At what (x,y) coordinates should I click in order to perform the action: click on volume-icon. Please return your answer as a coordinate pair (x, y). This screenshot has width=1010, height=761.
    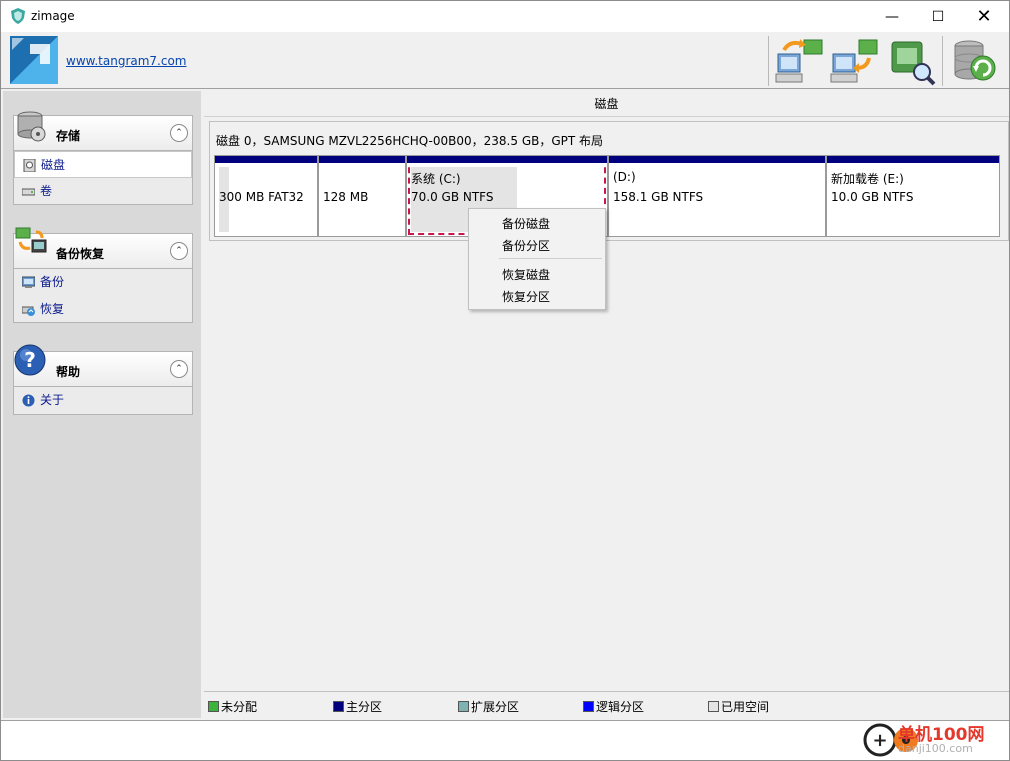
    Looking at the image, I should click on (28, 192).